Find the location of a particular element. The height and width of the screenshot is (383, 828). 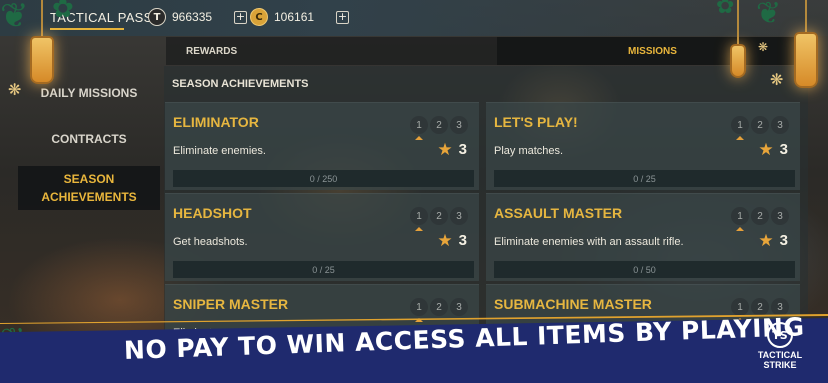

achievement-description: Get headshots. is located at coordinates (210, 242).